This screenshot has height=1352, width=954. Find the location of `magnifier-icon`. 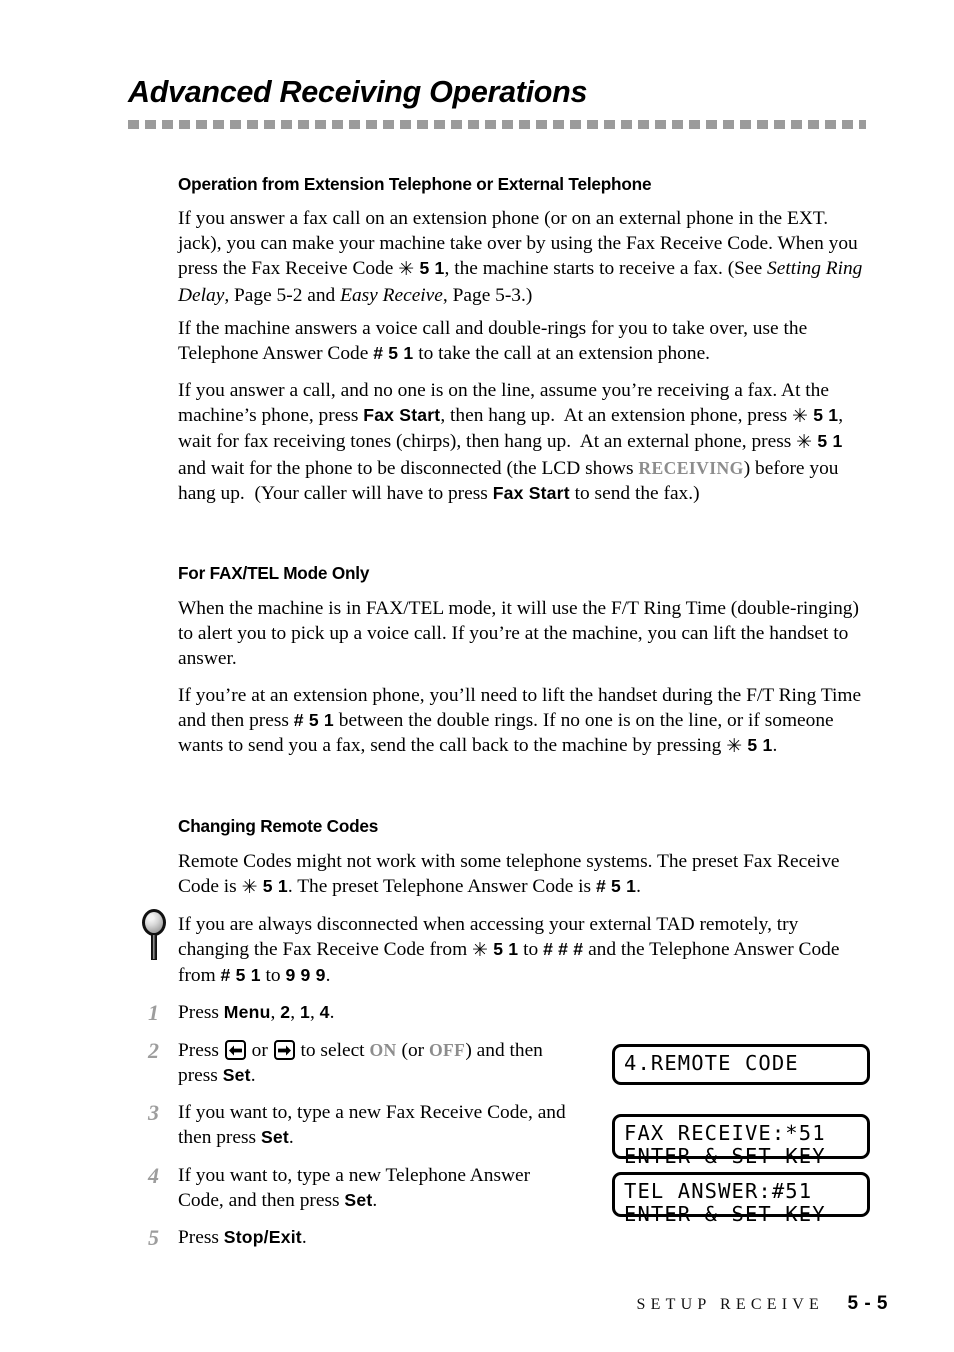

magnifier-icon is located at coordinates (154, 940).